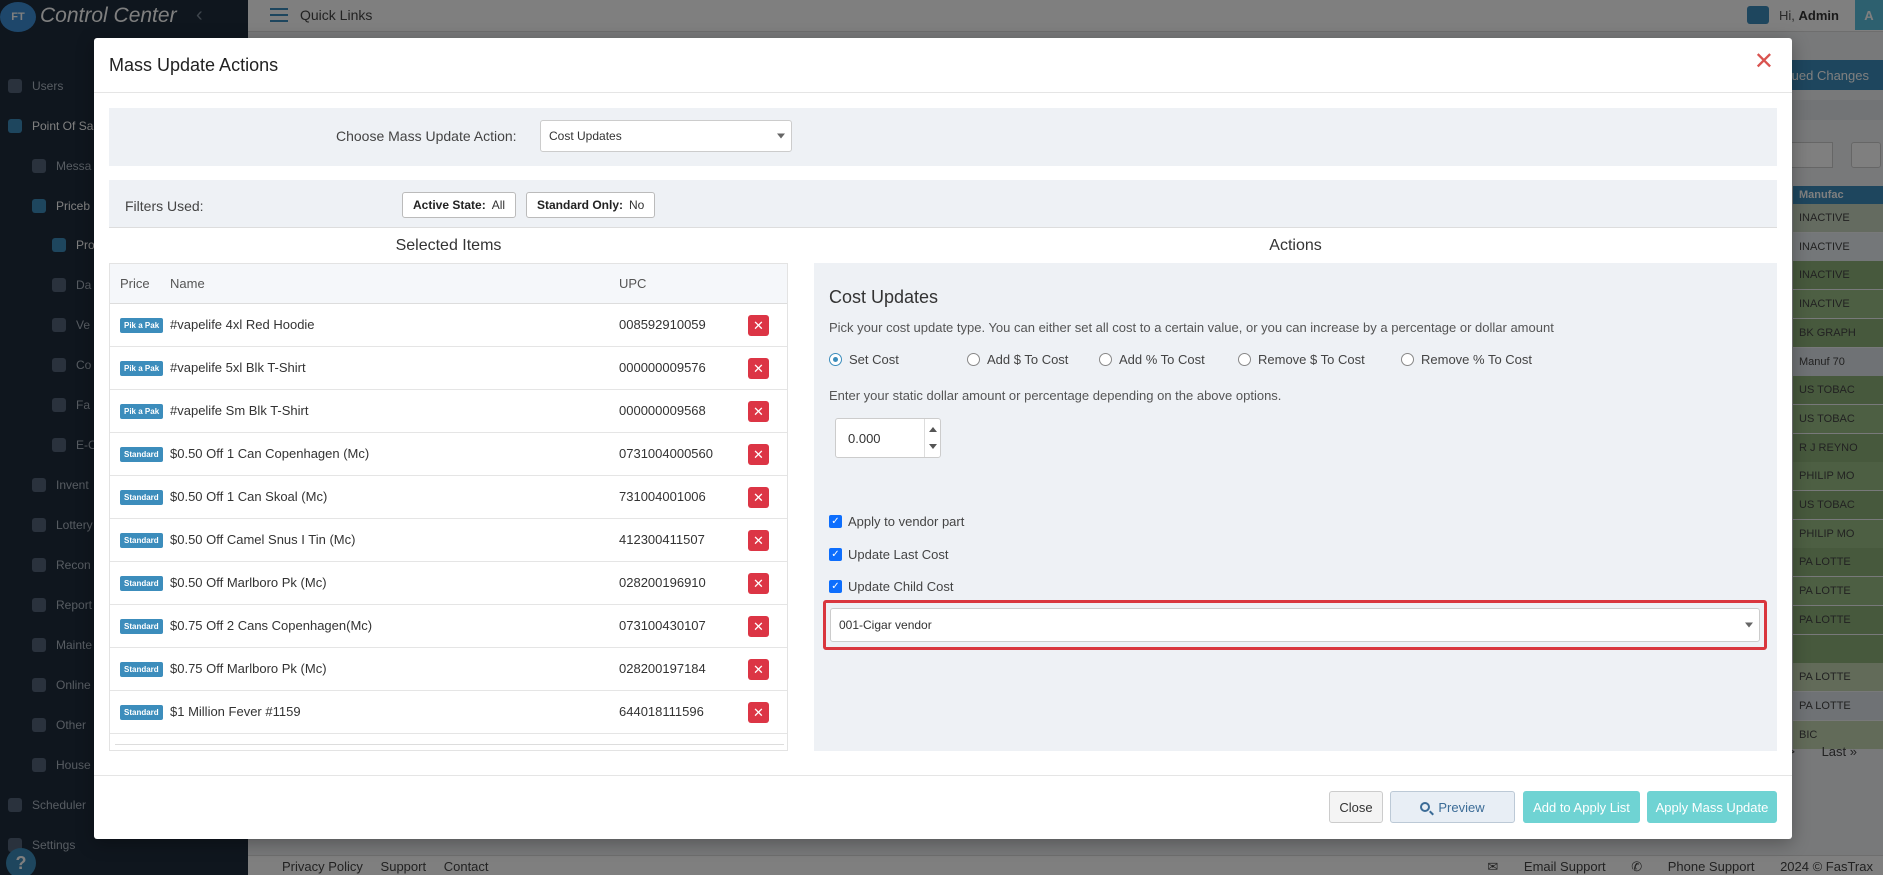 This screenshot has width=1883, height=875. Describe the element at coordinates (864, 359) in the screenshot. I see `radio-set-cost: Set Cost` at that location.